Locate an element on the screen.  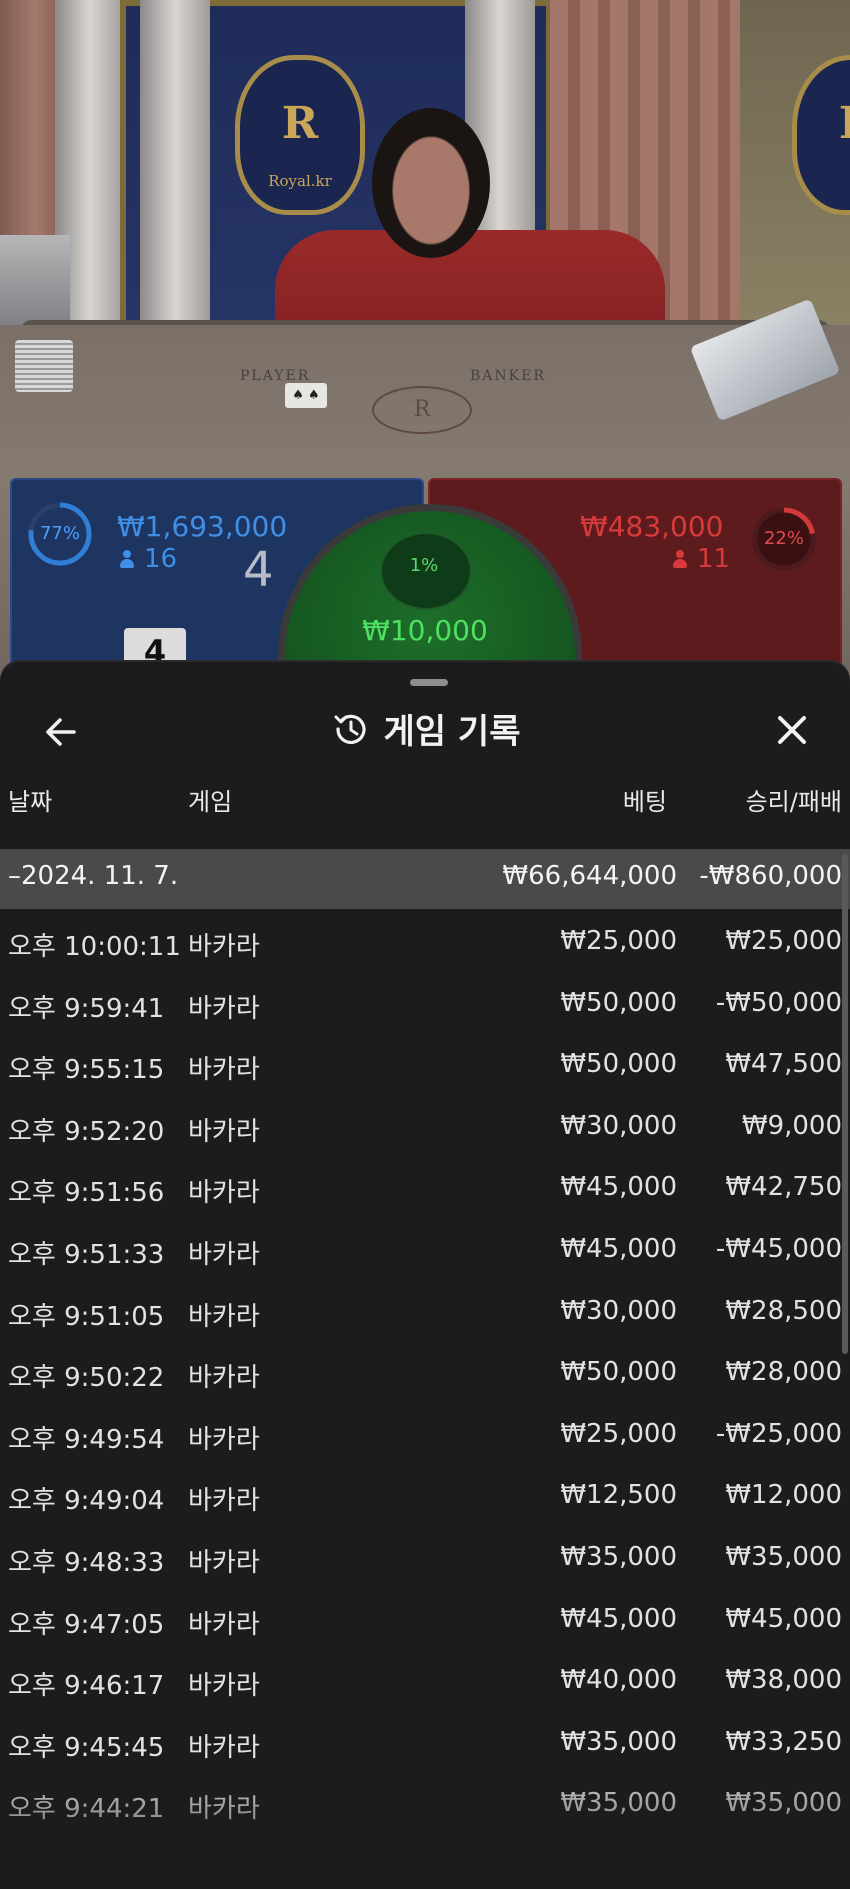
row-result: -₩45,000 is located at coordinates (778, 1248).